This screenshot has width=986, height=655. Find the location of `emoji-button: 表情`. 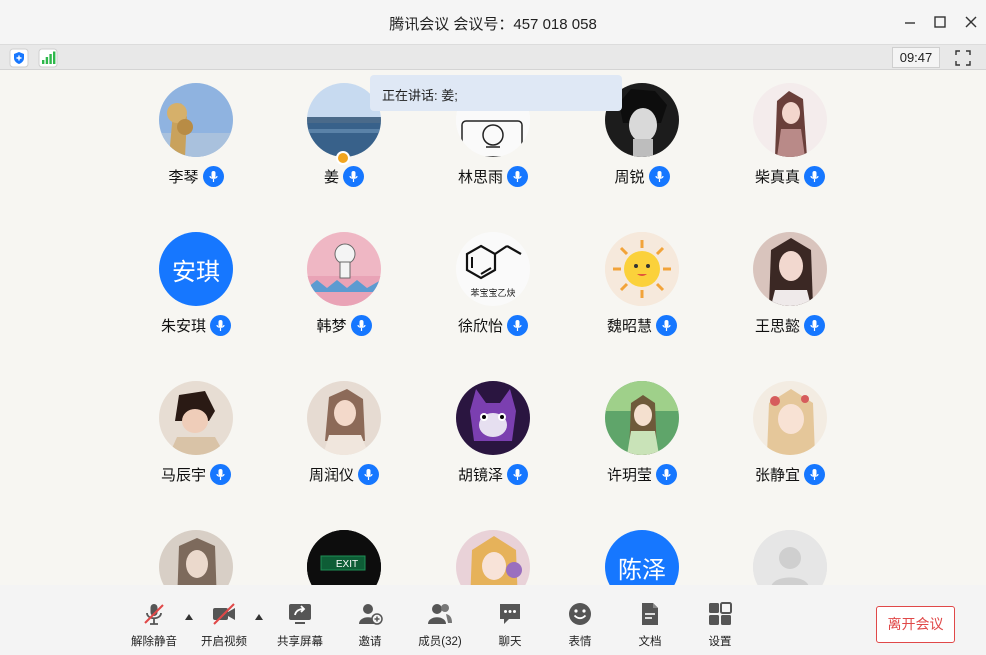

emoji-button: 表情 is located at coordinates (580, 626).